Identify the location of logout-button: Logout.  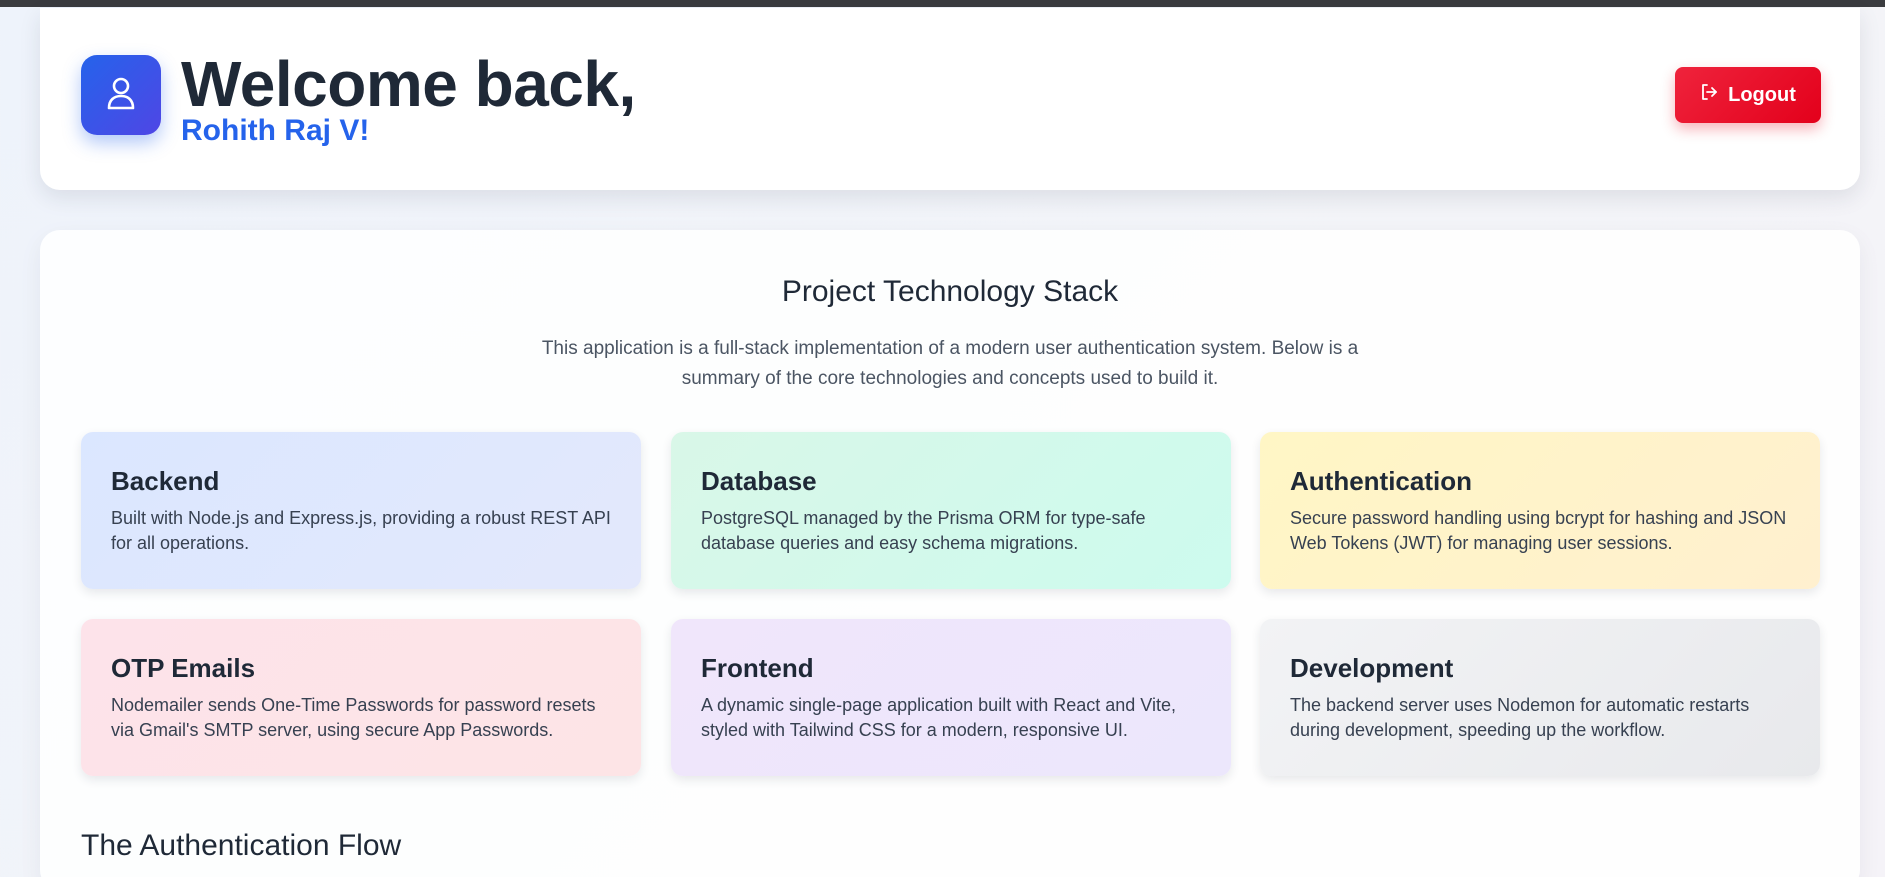
(1748, 95).